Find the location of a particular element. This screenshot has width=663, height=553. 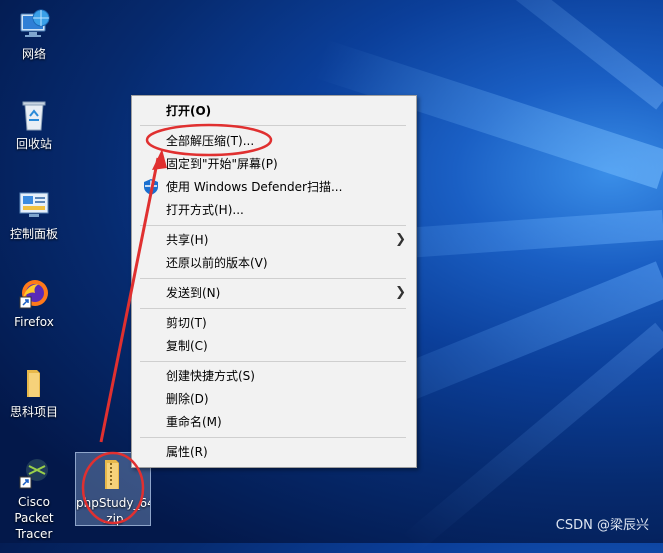

menu-item-label: 发送到(N) is located at coordinates (193, 293).